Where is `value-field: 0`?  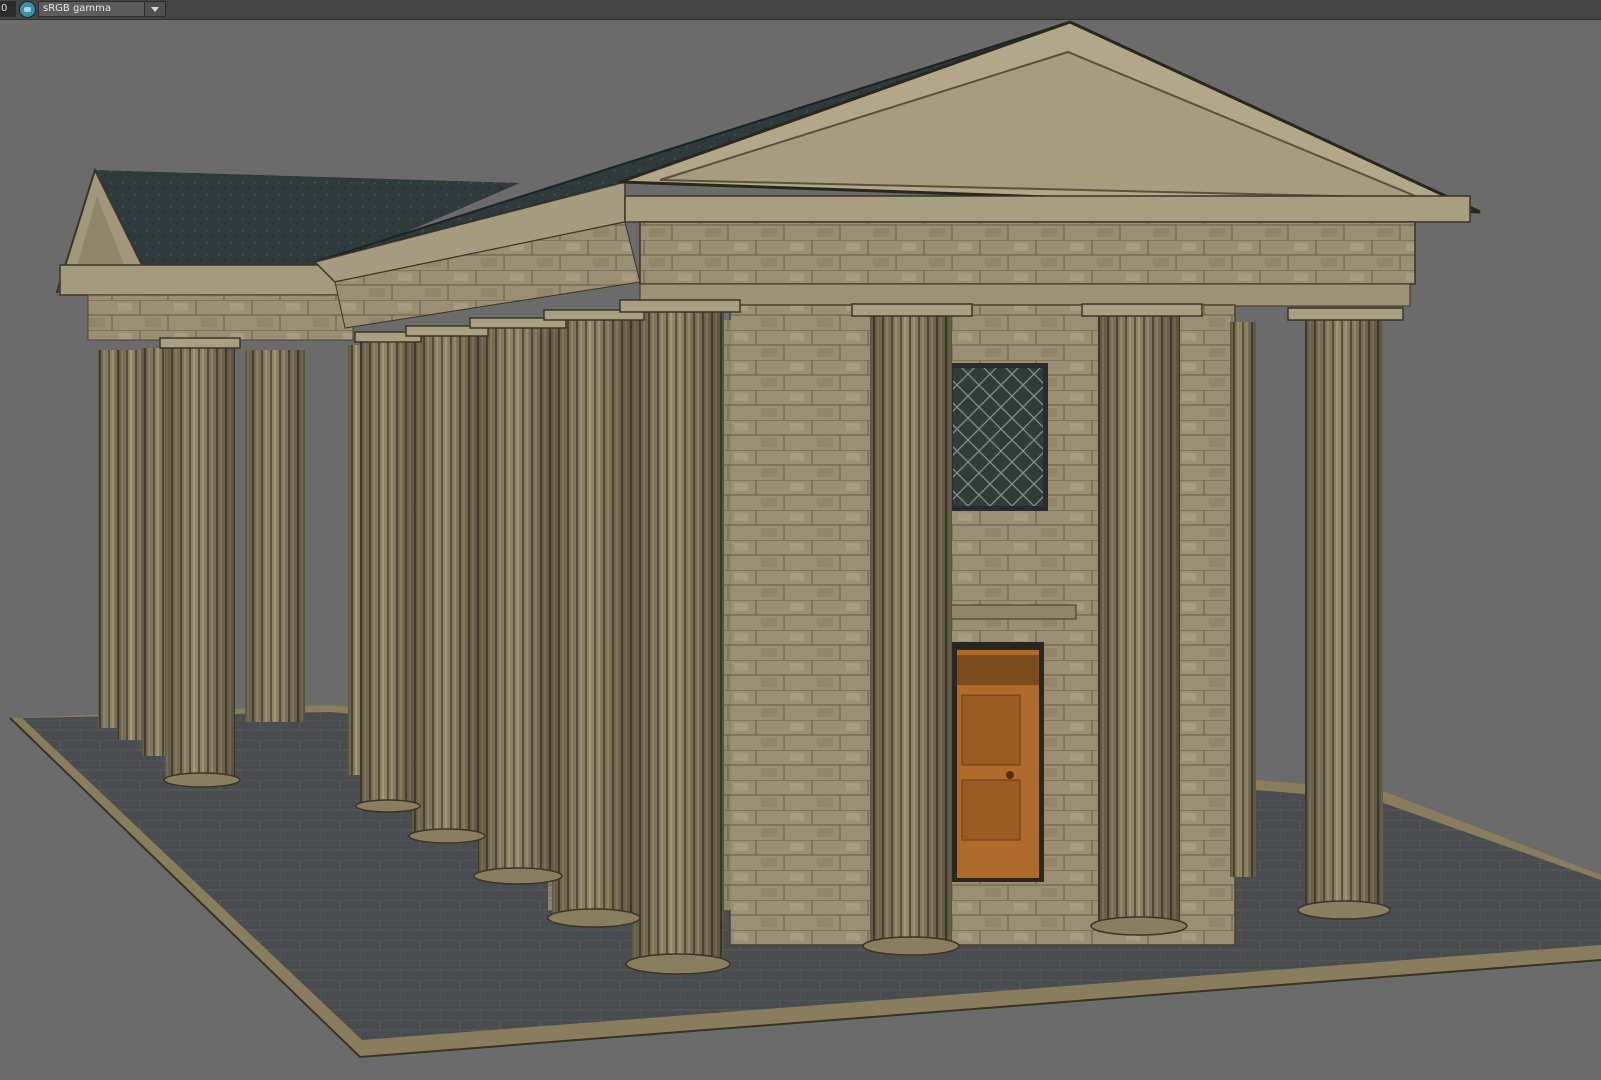
value-field: 0 is located at coordinates (8, 9).